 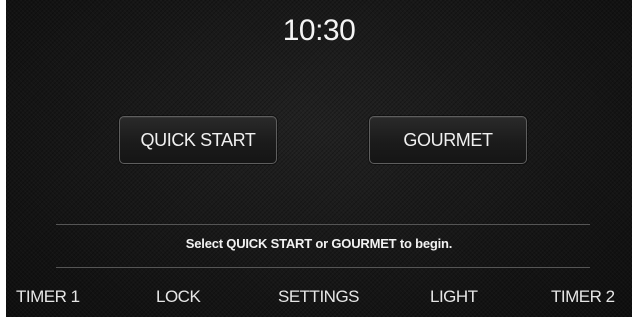 I want to click on nav-timer-2-button: TIMER 2, so click(x=583, y=297).